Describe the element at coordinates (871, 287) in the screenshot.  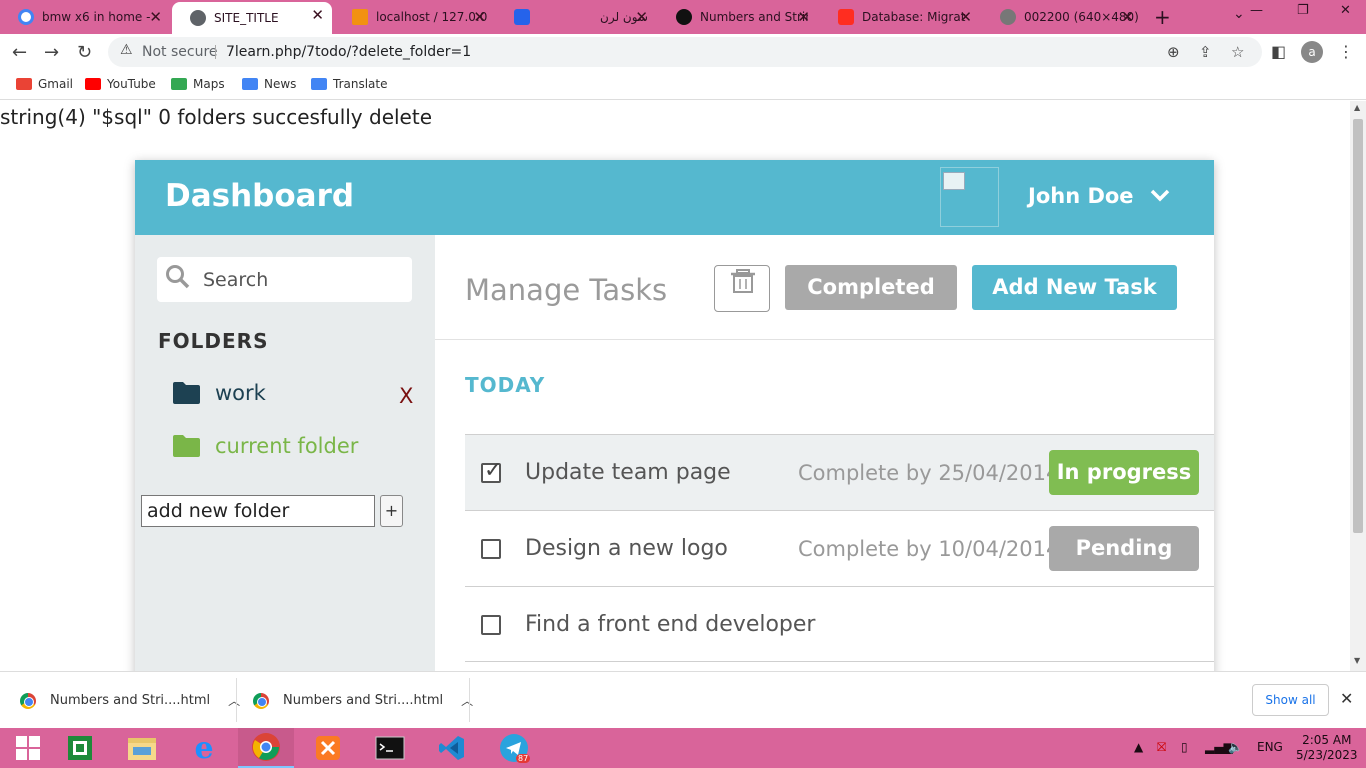
I see `completed-button: Completed` at that location.